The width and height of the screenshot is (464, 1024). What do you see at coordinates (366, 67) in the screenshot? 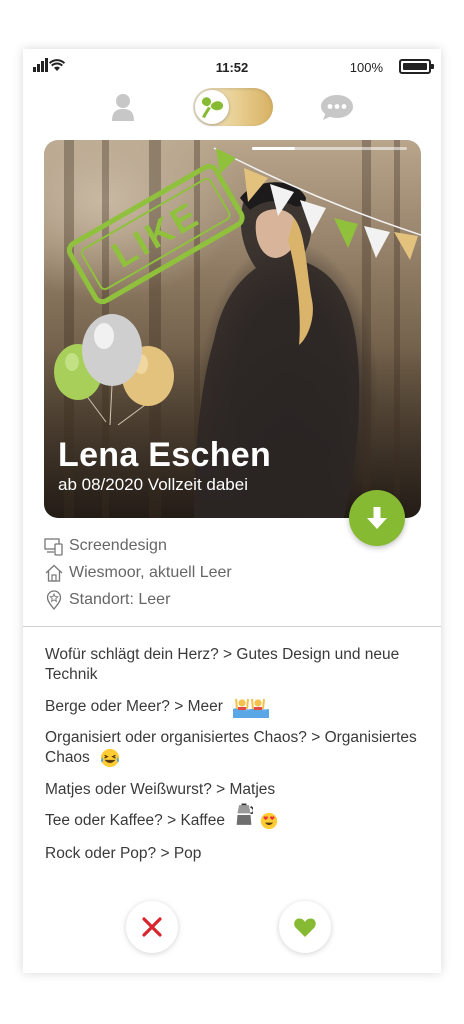
I see `battery-percent: 100%` at bounding box center [366, 67].